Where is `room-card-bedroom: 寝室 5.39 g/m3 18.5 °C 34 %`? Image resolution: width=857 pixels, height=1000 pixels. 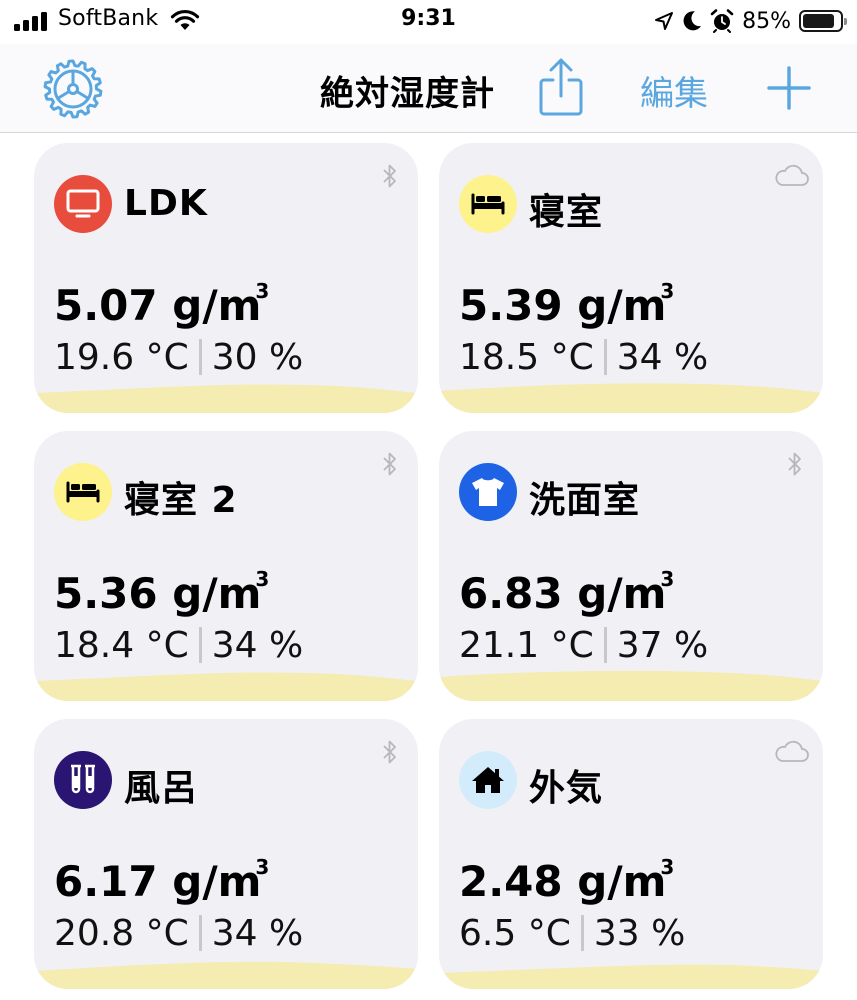
room-card-bedroom: 寝室 5.39 g/m3 18.5 °C 34 % is located at coordinates (631, 278).